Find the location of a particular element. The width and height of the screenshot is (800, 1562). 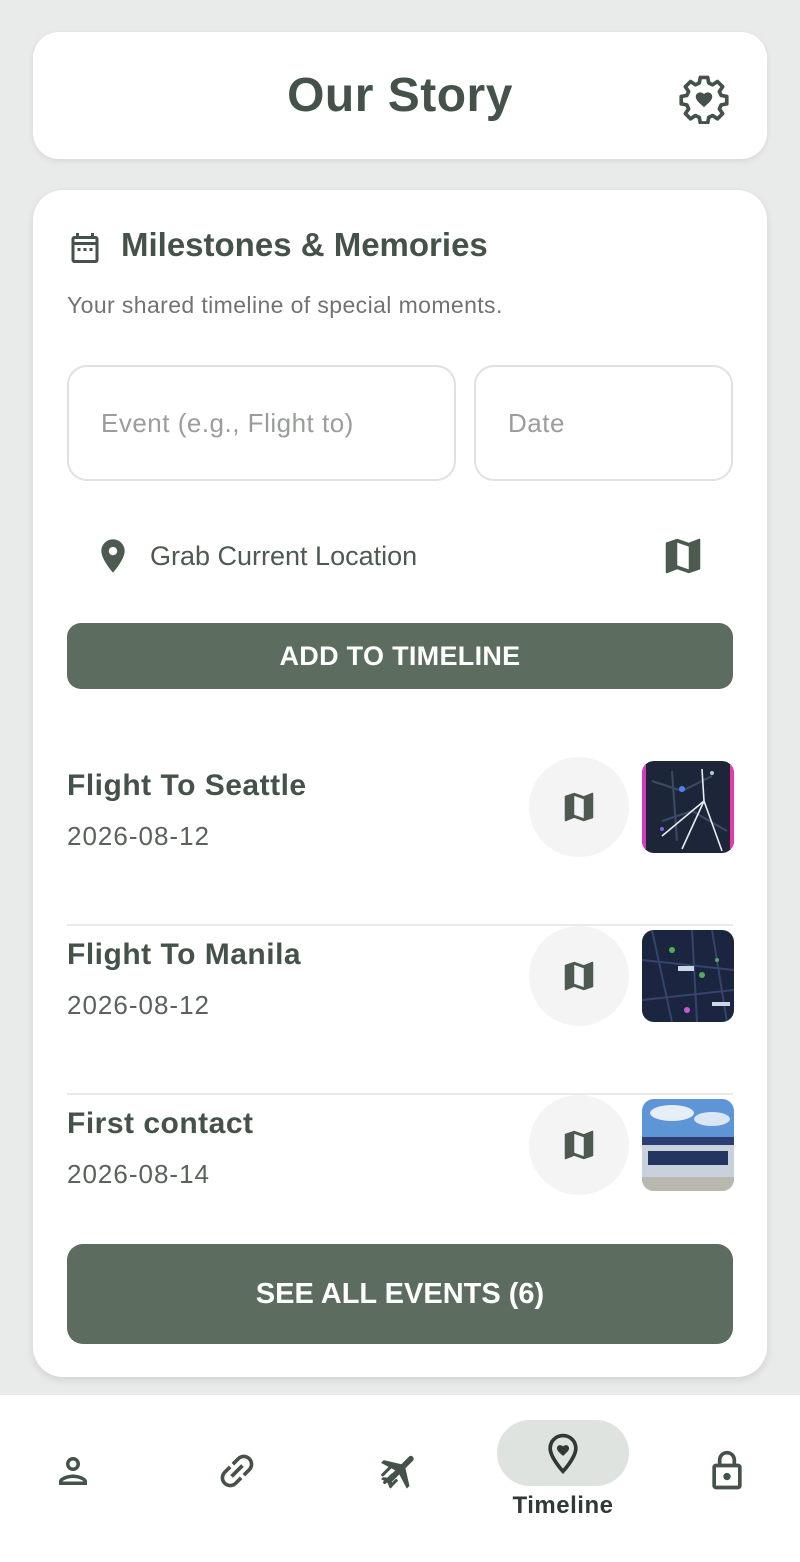

location-label: Grab Current Location is located at coordinates (284, 555).